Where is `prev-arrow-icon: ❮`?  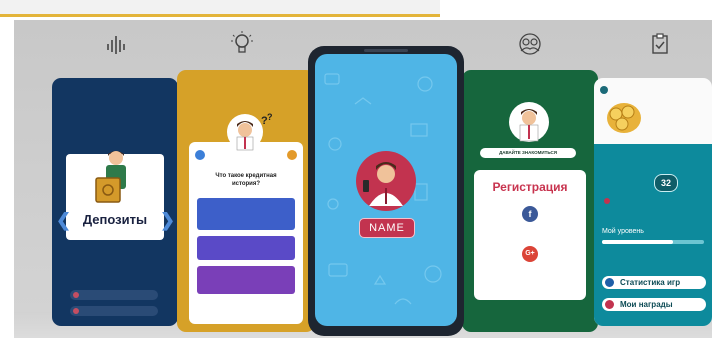 prev-arrow-icon: ❮ is located at coordinates (63, 220).